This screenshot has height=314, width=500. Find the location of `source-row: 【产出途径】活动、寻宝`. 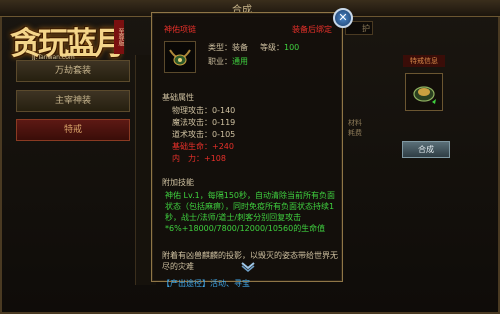

source-row: 【产出途径】活动、寻宝 is located at coordinates (206, 283).